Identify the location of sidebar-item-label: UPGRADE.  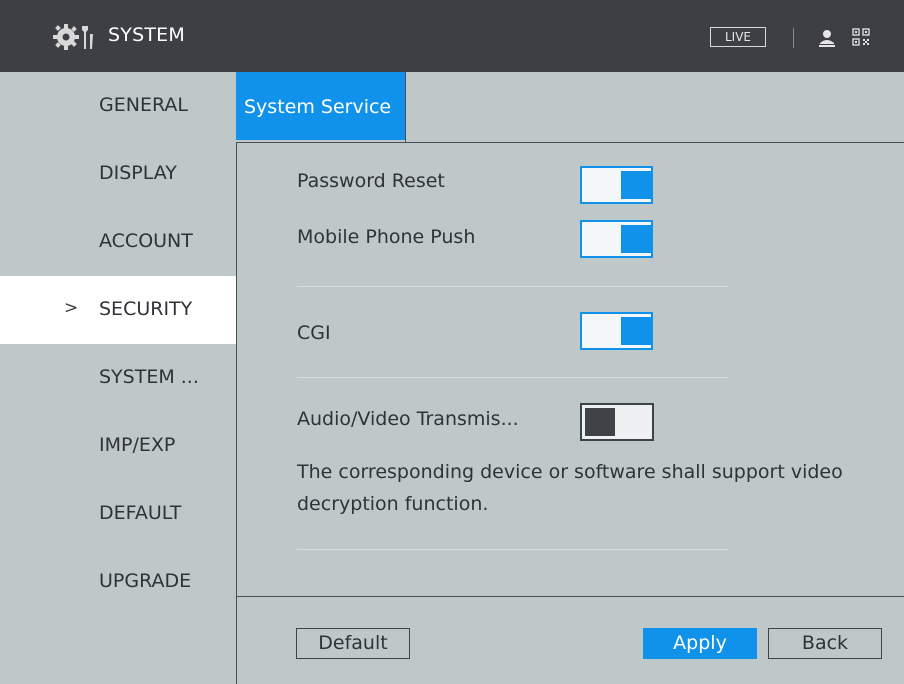
(145, 581).